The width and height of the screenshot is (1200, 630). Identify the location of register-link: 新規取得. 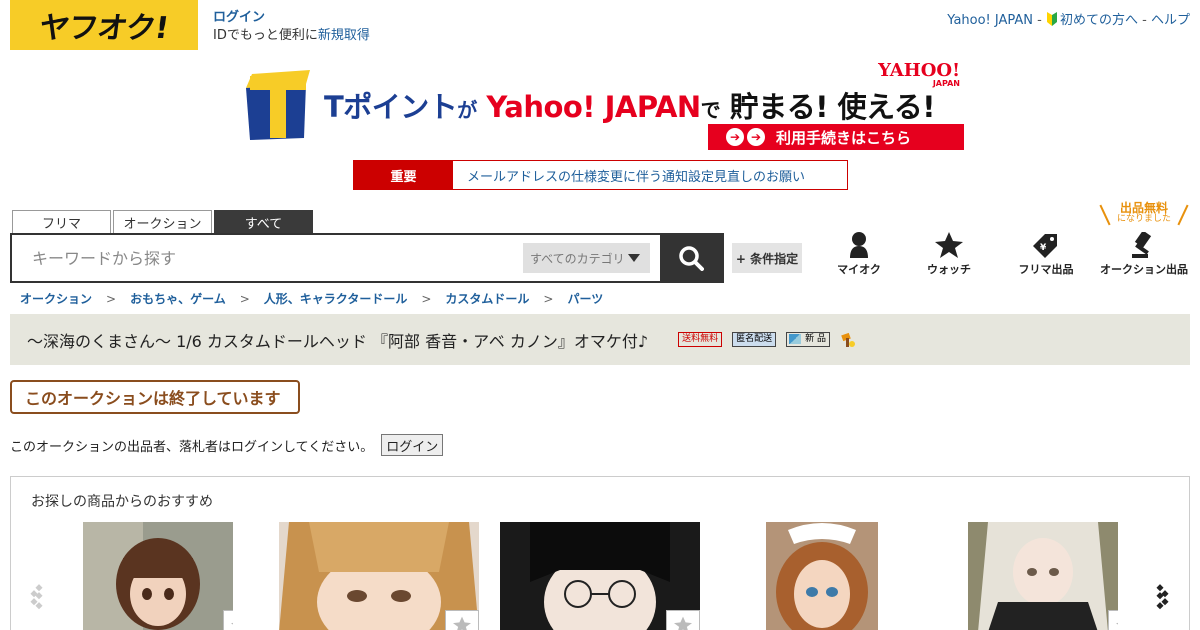
(344, 35).